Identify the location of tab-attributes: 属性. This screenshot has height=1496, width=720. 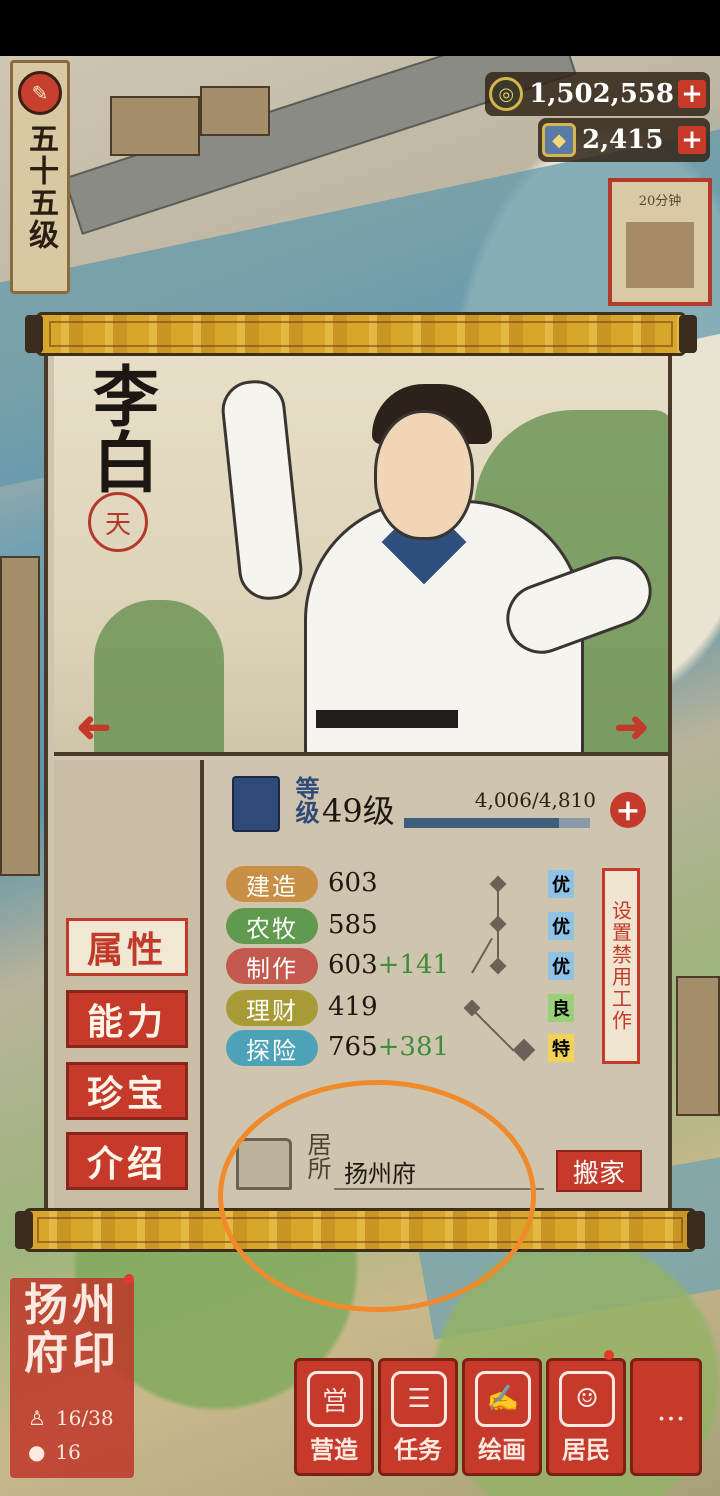
(127, 947).